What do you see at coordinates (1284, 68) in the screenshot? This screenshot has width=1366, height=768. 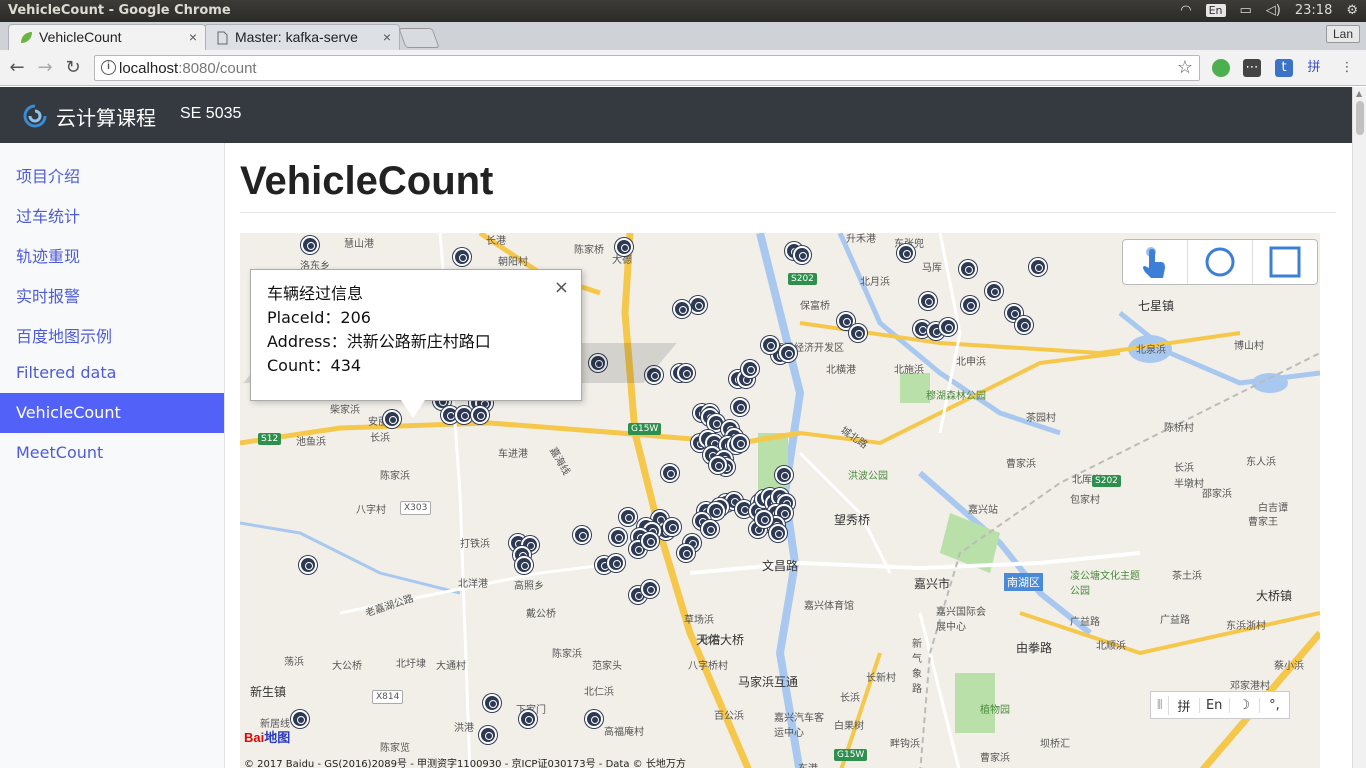 I see `extension-translate-icon: t` at bounding box center [1284, 68].